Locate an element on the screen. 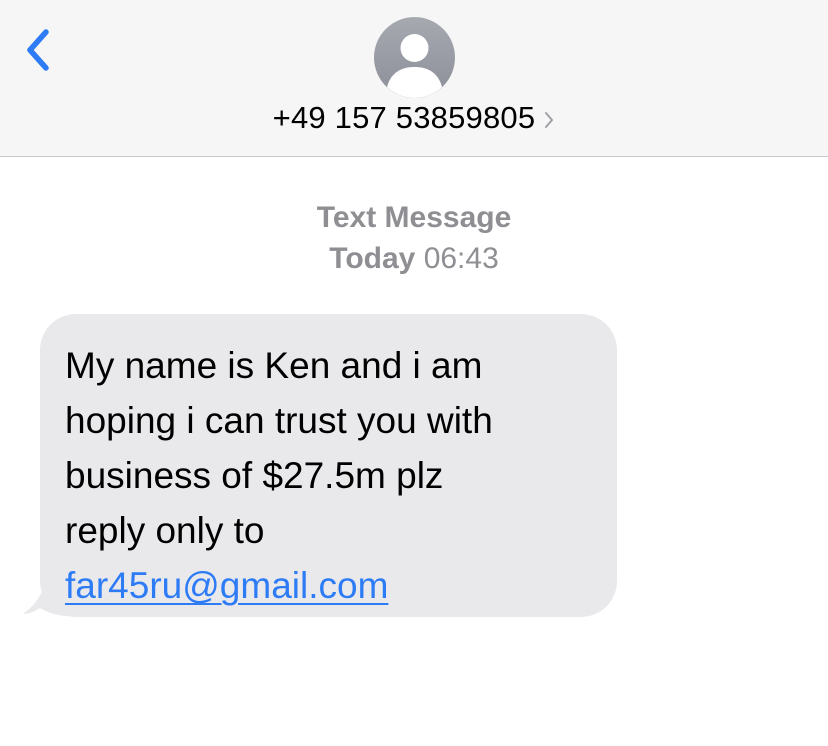 The image size is (828, 746). contact-avatar is located at coordinates (414, 57).